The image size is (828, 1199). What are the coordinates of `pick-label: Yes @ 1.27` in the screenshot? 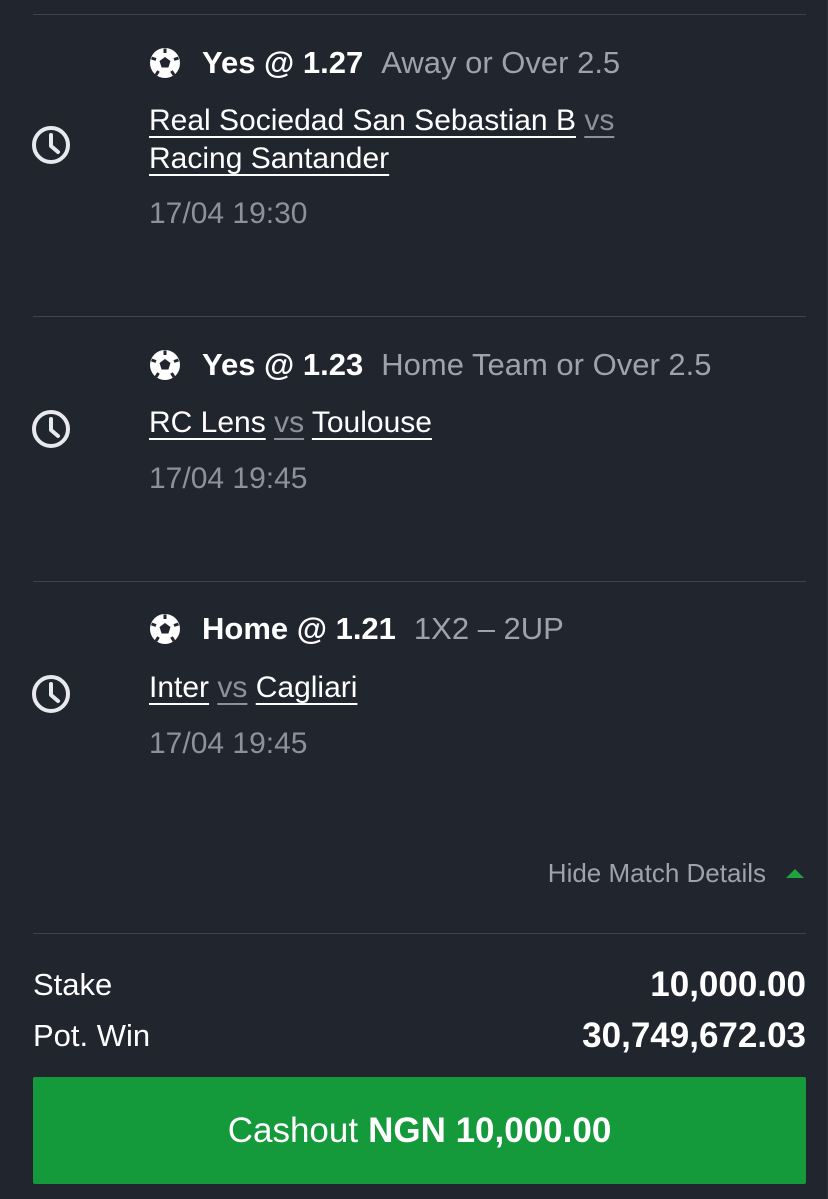 It's located at (283, 62).